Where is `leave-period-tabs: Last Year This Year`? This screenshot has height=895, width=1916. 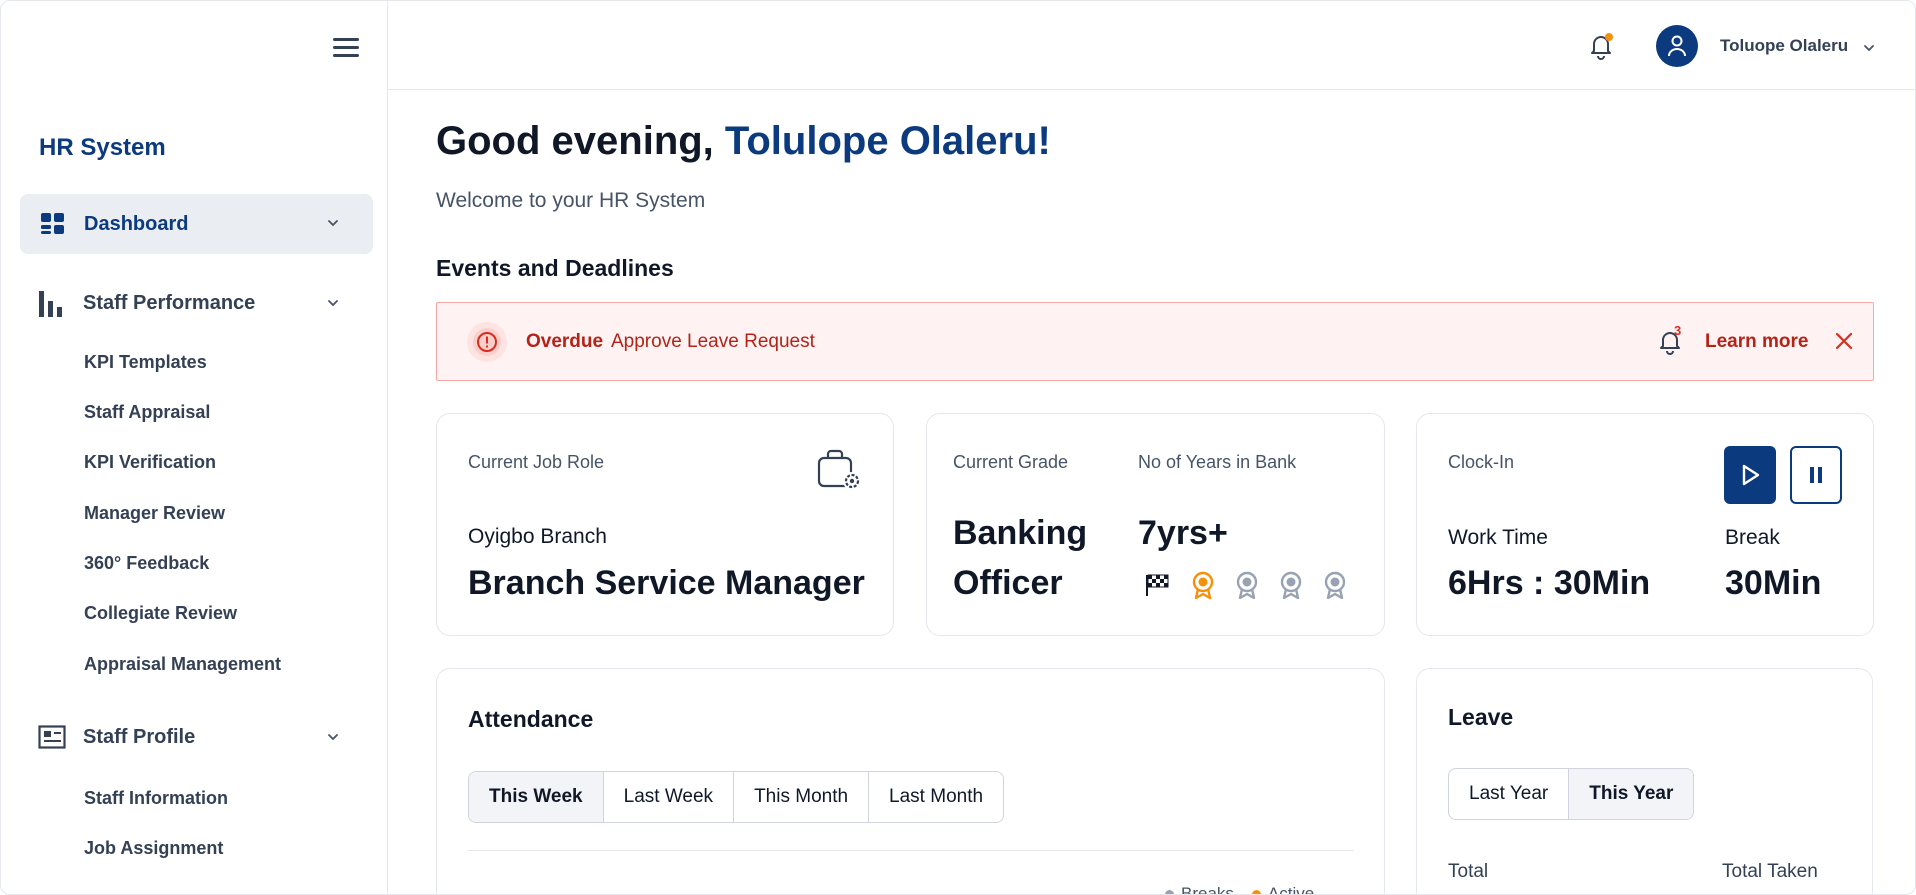 leave-period-tabs: Last Year This Year is located at coordinates (1571, 794).